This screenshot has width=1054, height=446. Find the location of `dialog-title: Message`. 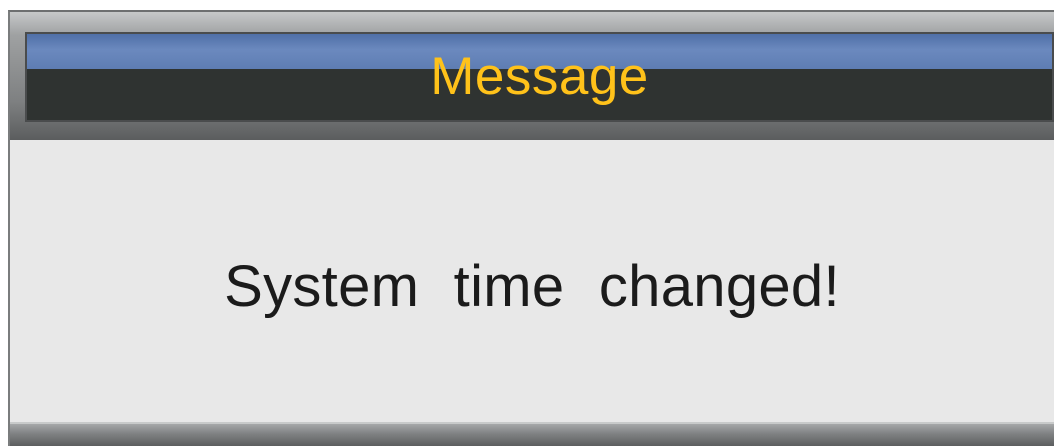

dialog-title: Message is located at coordinates (539, 76).